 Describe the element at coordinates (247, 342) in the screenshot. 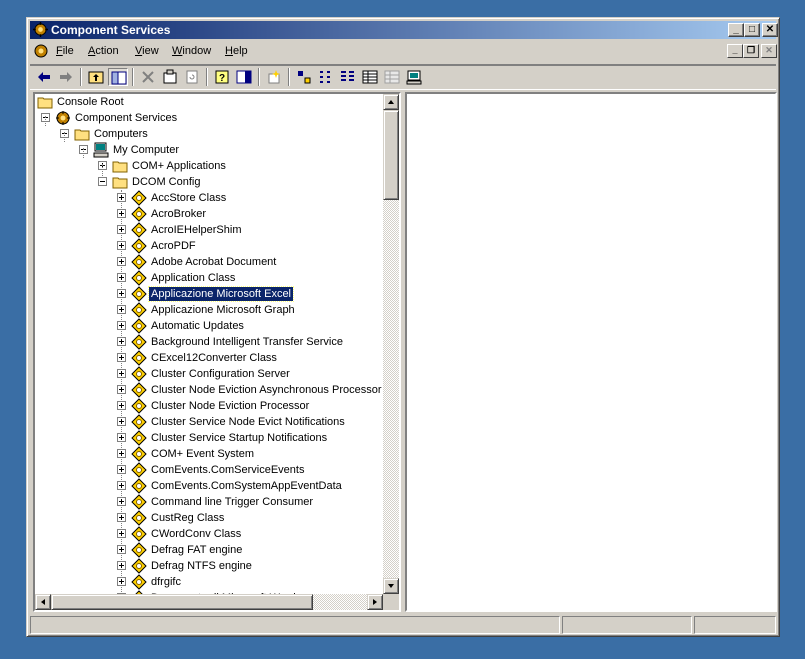

I see `dcom-item-label: Background Intelligent Transfer Service` at that location.